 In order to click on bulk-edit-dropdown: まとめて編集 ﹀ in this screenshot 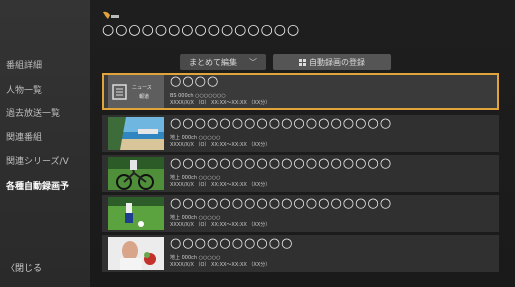, I will do `click(223, 62)`.